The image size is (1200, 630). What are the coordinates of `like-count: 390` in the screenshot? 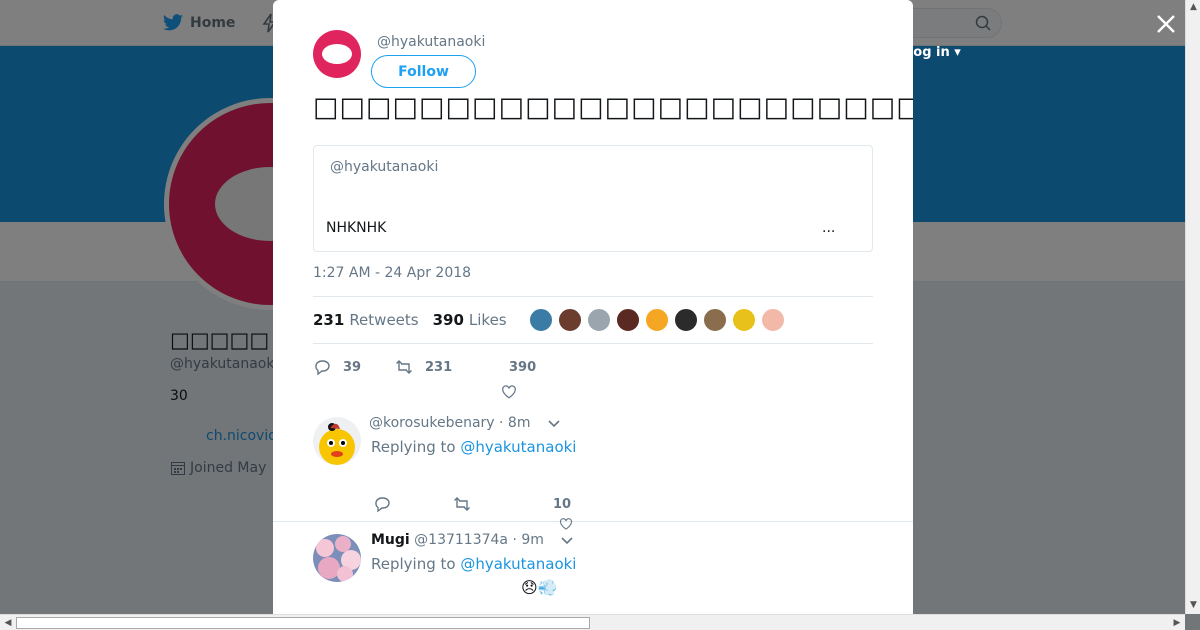 It's located at (523, 367).